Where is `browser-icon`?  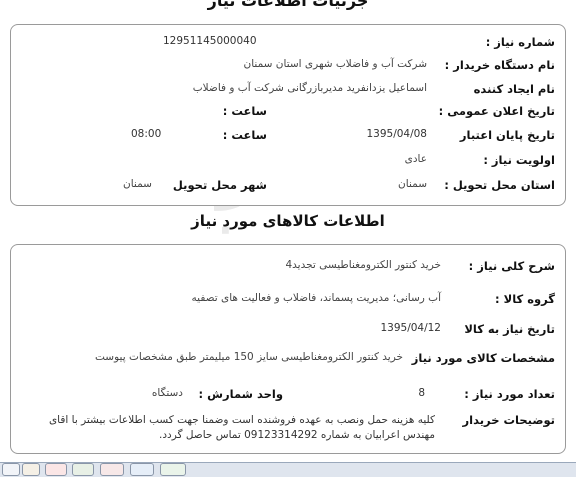 browser-icon is located at coordinates (56, 469).